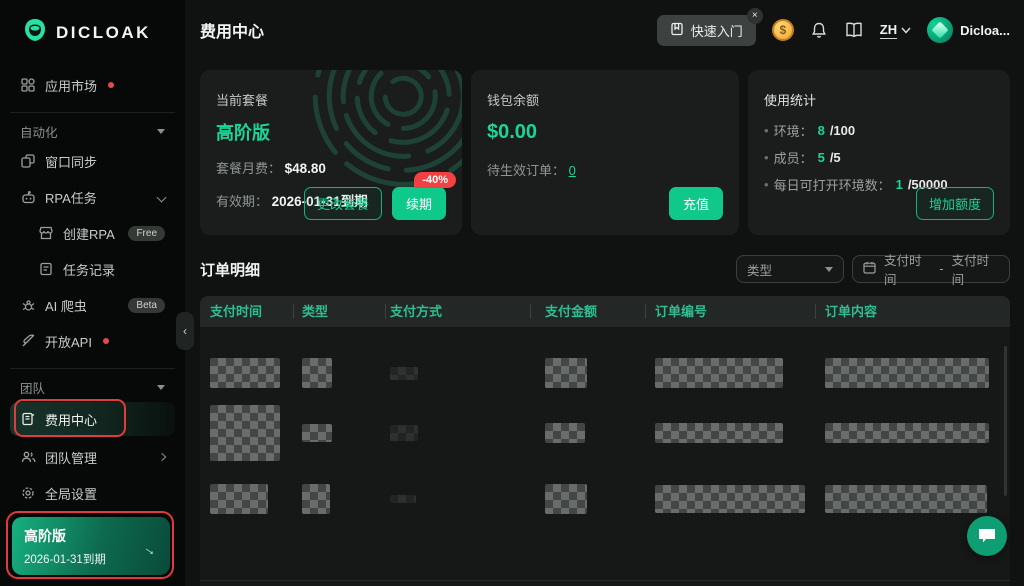 Image resolution: width=1024 pixels, height=586 pixels. What do you see at coordinates (790, 100) in the screenshot?
I see `usage-card-label: 使用统计` at bounding box center [790, 100].